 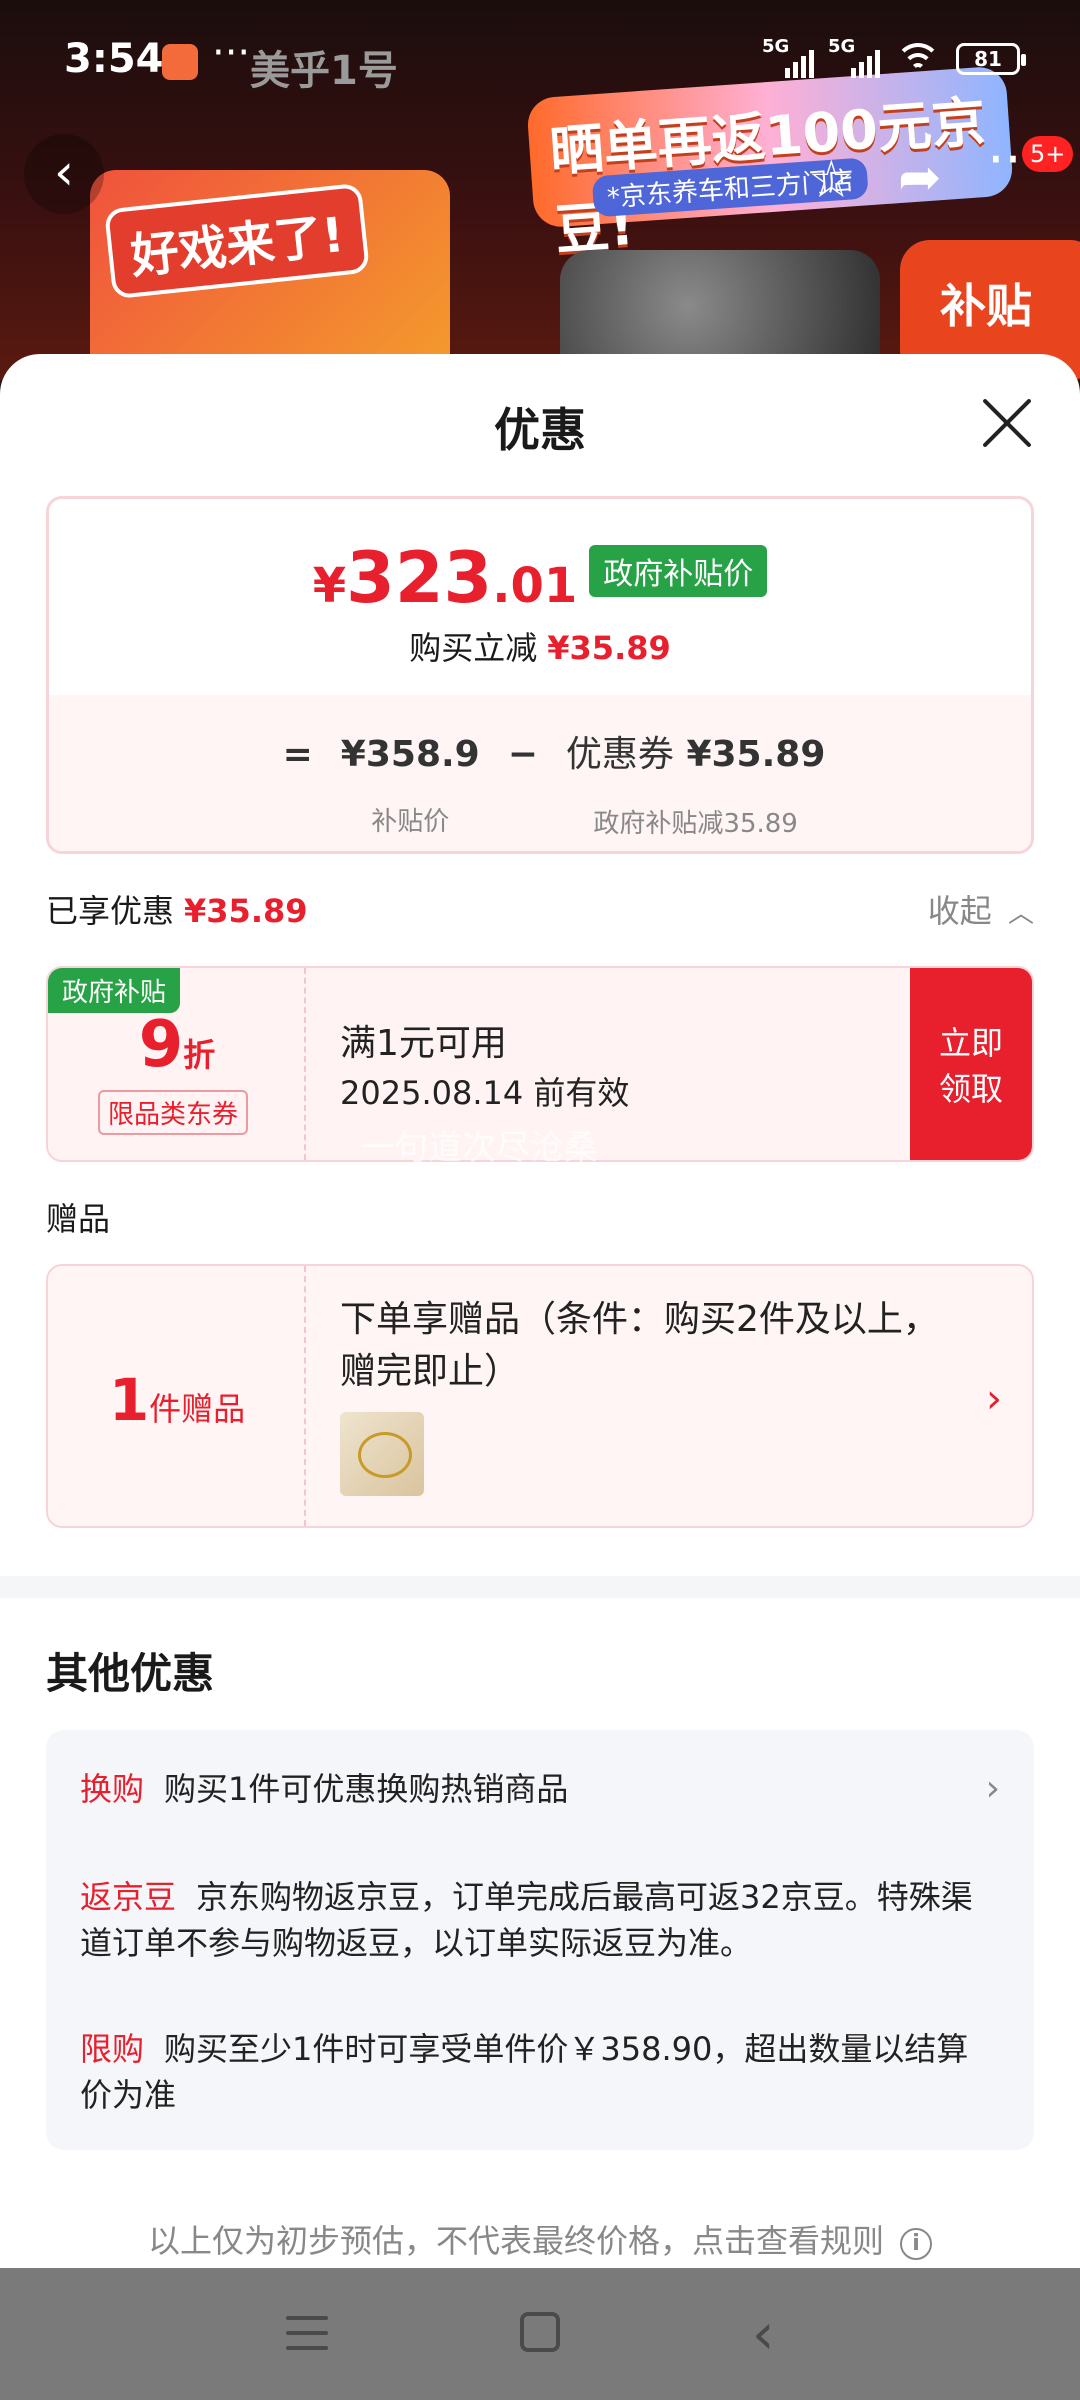 I want to click on system-nav-bar: ‹, so click(x=540, y=2334).